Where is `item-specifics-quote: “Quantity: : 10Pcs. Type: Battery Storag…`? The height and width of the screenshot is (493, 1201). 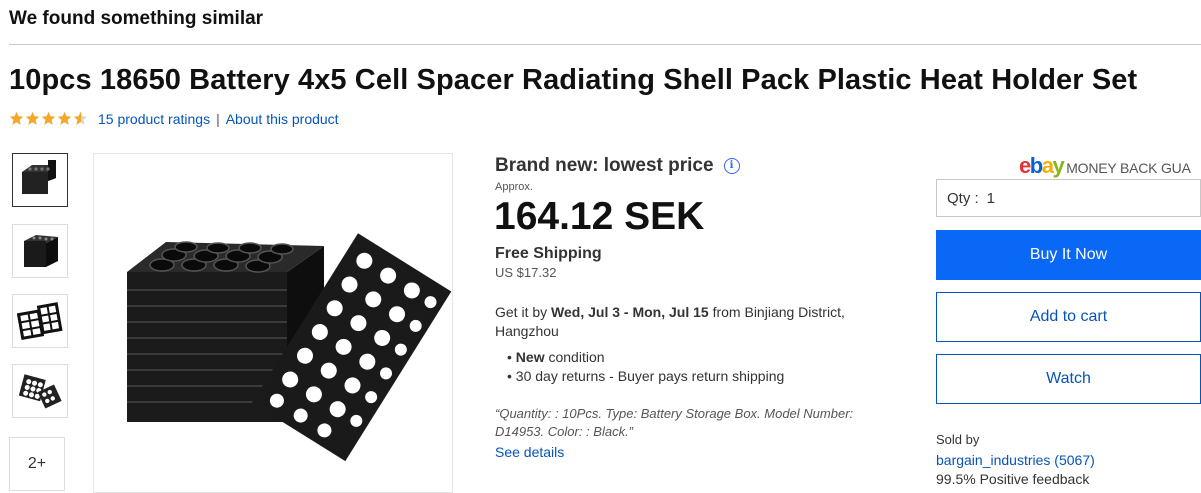
item-specifics-quote: “Quantity: : 10Pcs. Type: Battery Storag… is located at coordinates (674, 422).